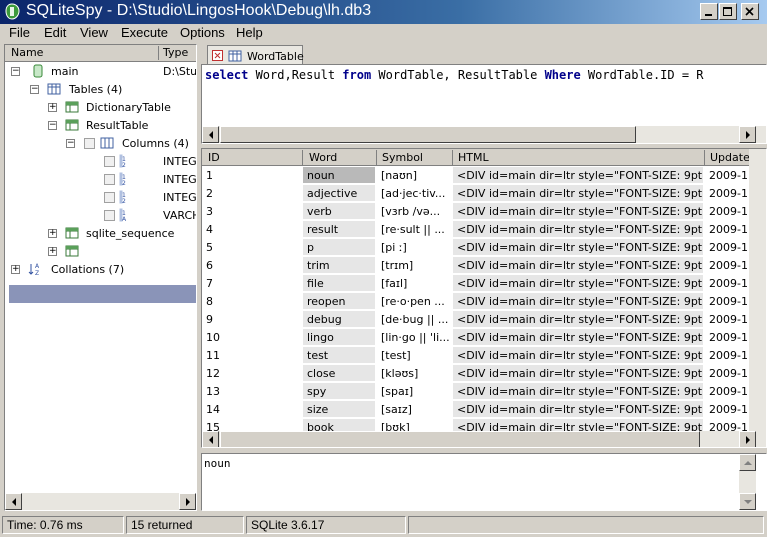 The width and height of the screenshot is (767, 537). What do you see at coordinates (339, 409) in the screenshot?
I see `grid-cell-word: size` at bounding box center [339, 409].